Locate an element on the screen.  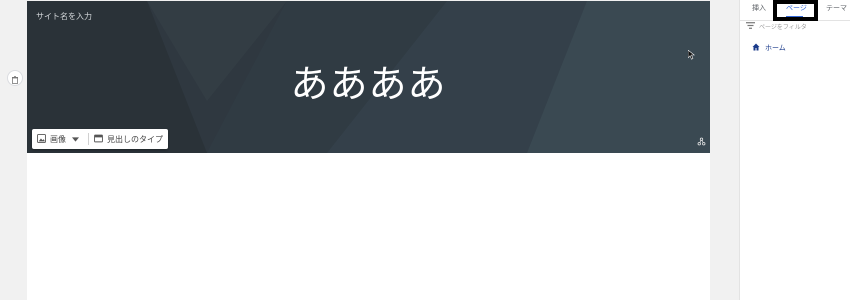
delete-section-button is located at coordinates (15, 78).